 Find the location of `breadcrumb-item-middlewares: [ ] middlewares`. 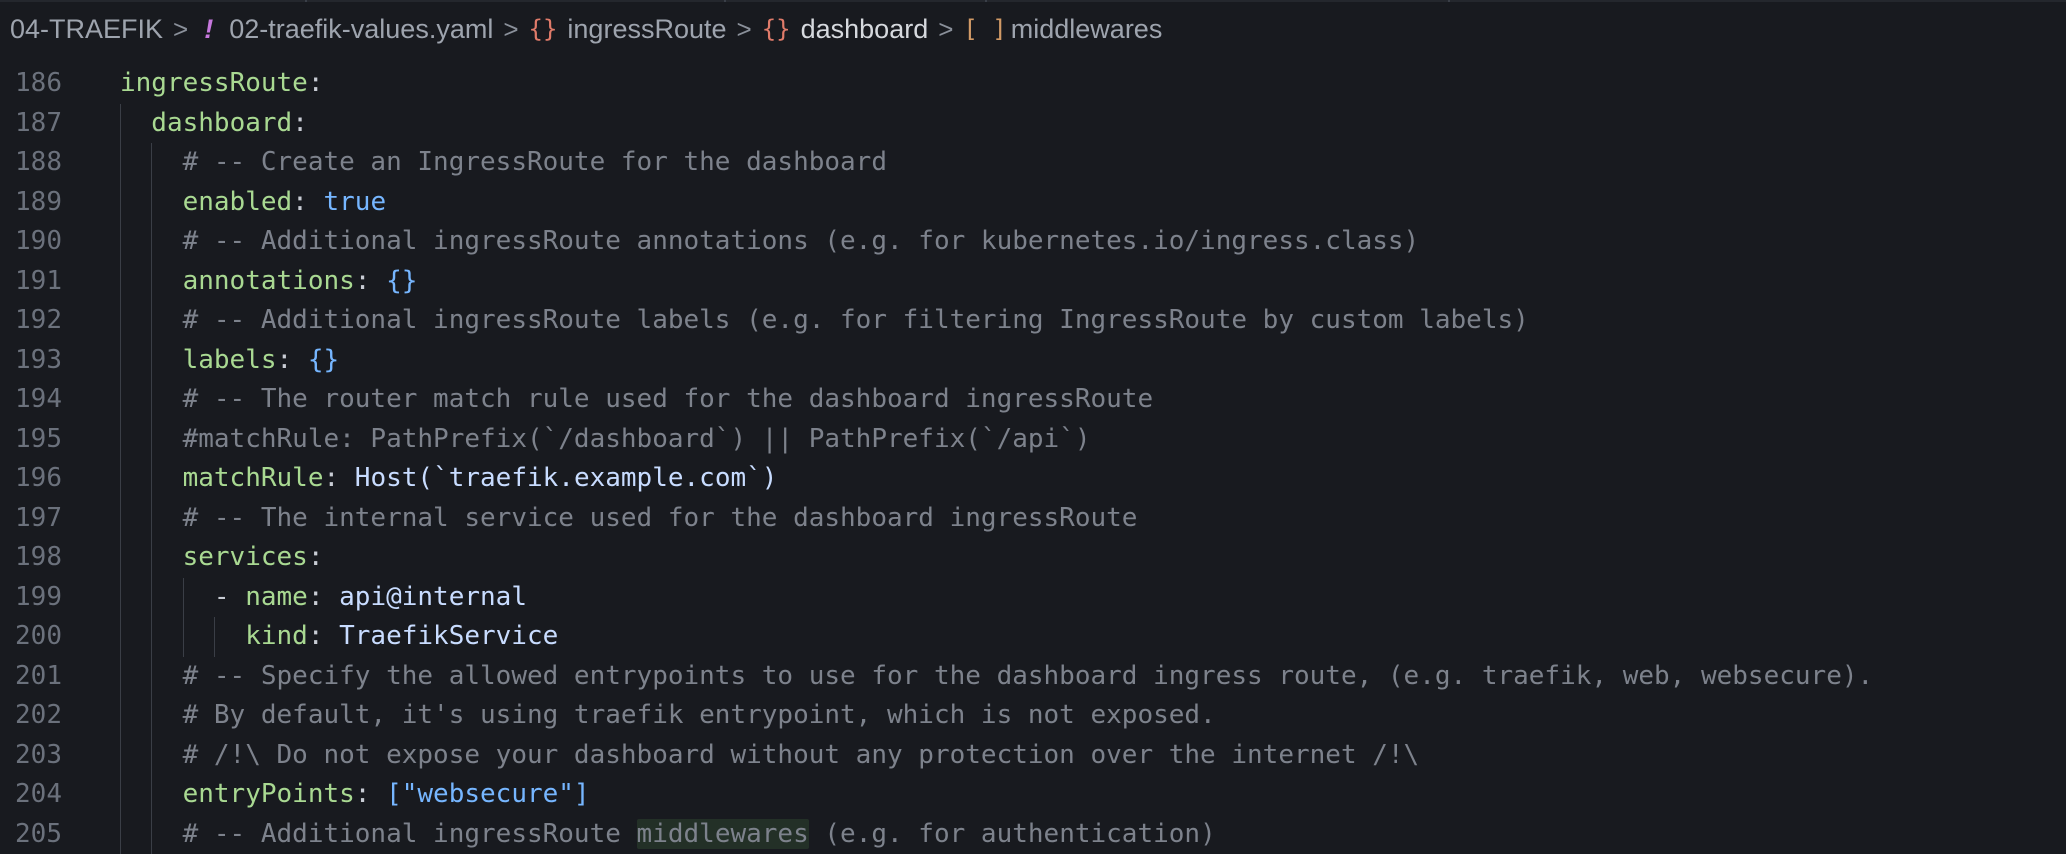

breadcrumb-item-middlewares: [ ] middlewares is located at coordinates (1062, 29).